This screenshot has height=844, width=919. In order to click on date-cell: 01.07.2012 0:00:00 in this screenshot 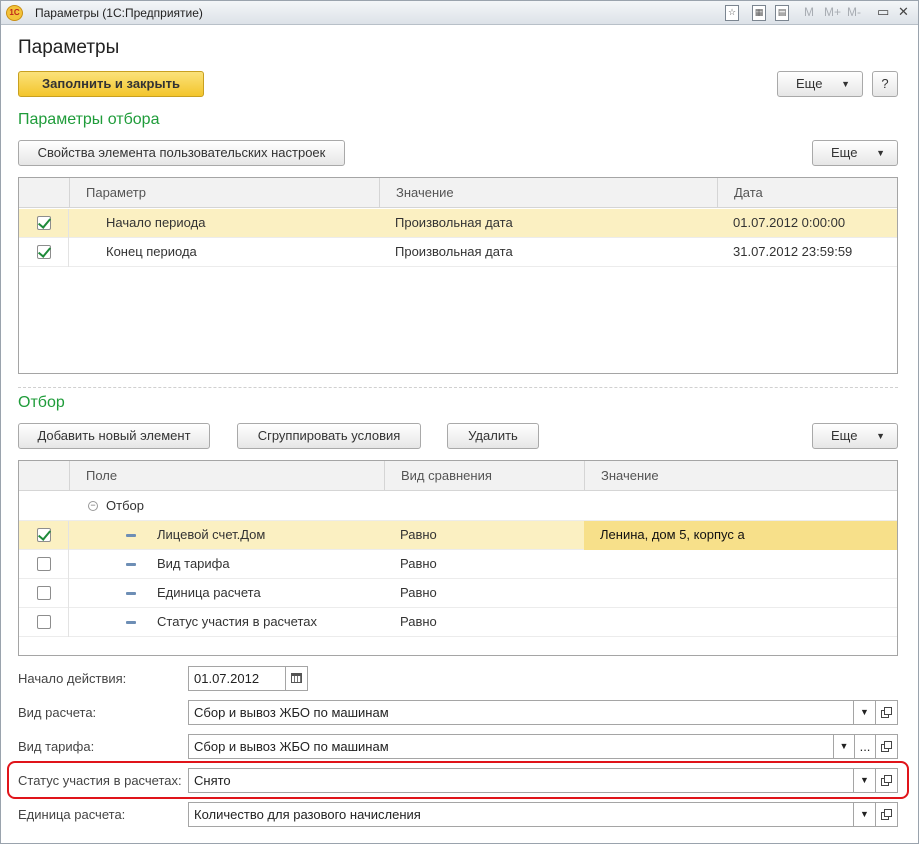, I will do `click(789, 222)`.